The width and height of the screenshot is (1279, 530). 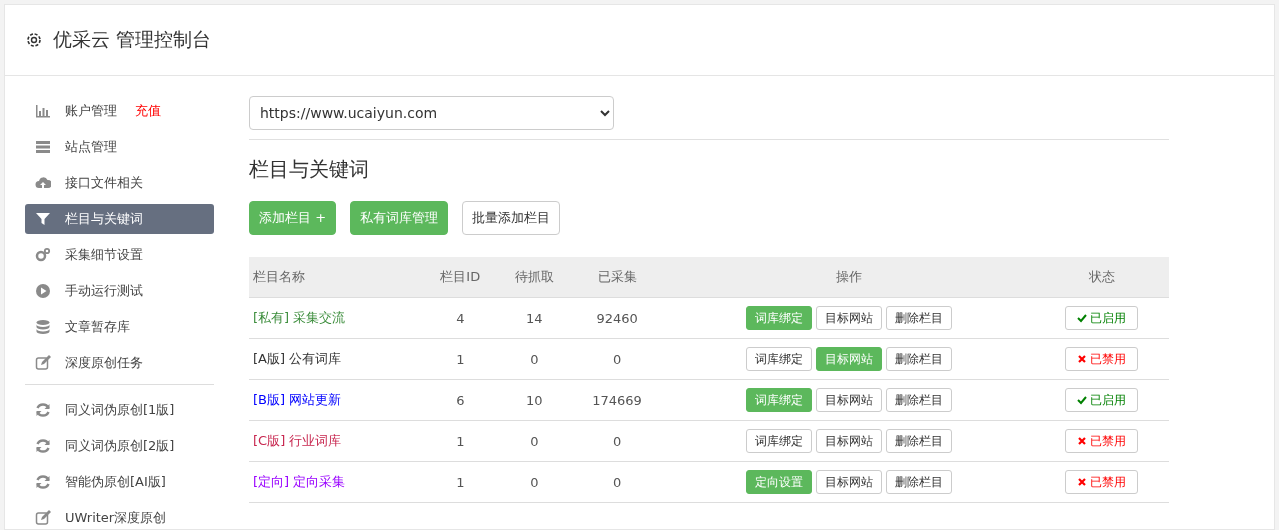 I want to click on toolbar-button: 批量添加栏目, so click(x=511, y=218).